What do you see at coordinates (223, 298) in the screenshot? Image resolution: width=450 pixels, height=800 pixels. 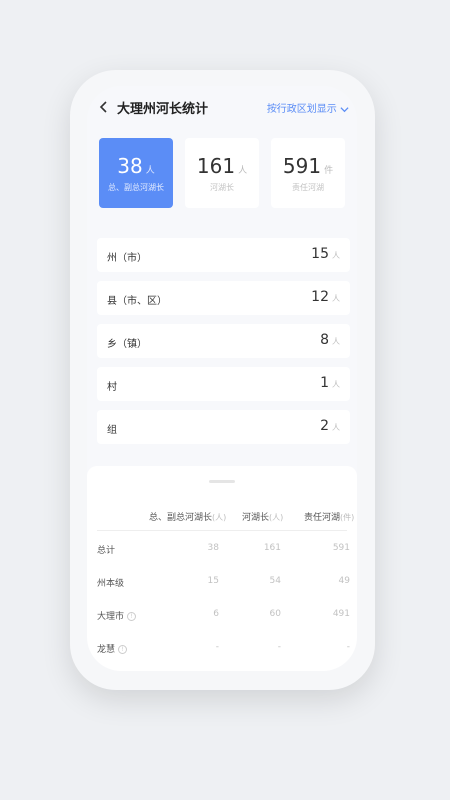 I see `level-row: 县（市、区） 12 人` at bounding box center [223, 298].